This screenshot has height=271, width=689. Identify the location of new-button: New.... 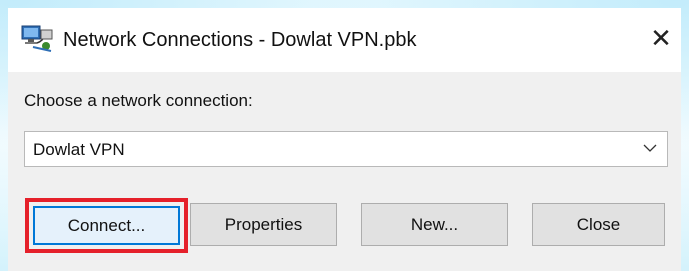
(434, 224).